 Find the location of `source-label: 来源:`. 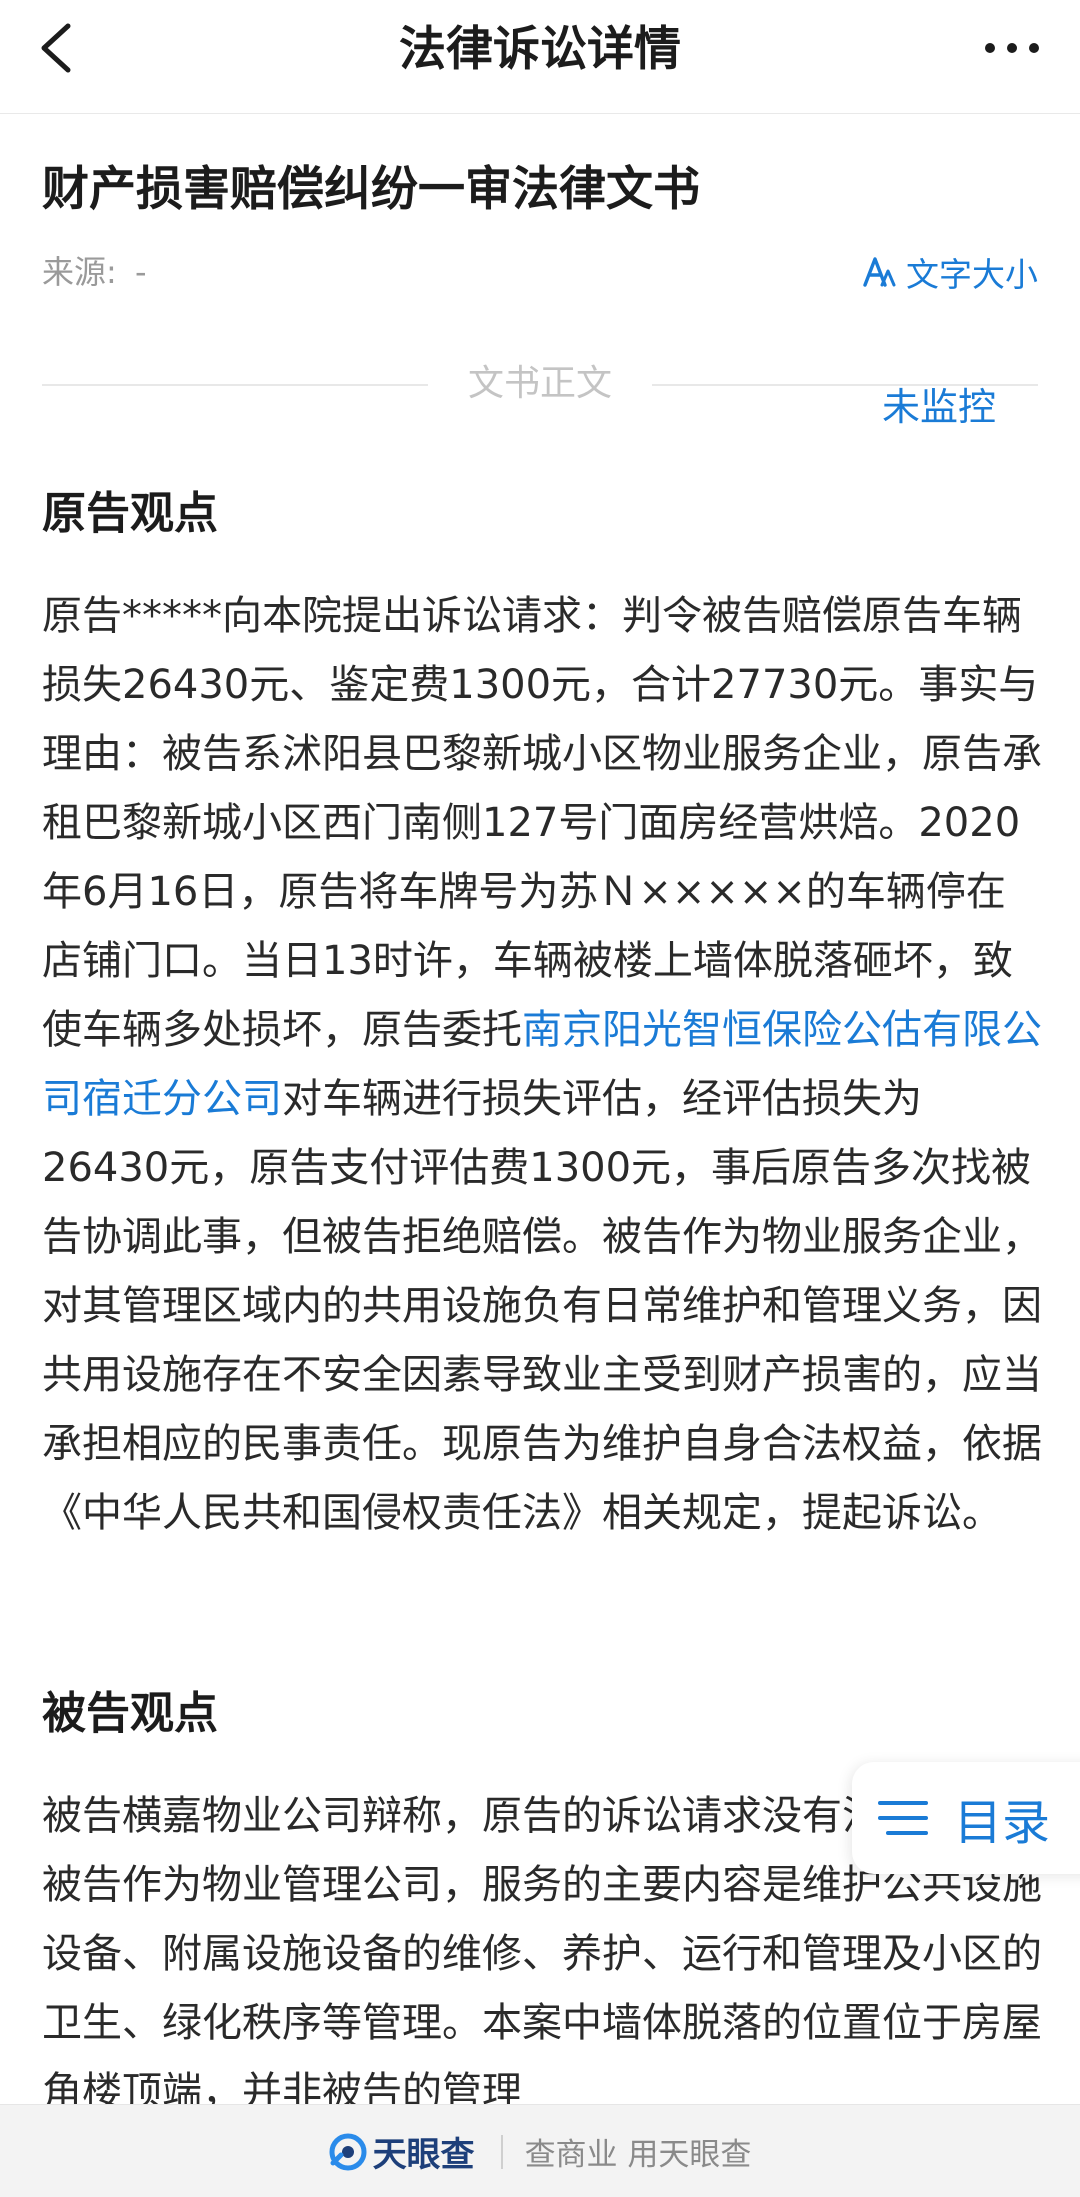

source-label: 来源: is located at coordinates (79, 272).